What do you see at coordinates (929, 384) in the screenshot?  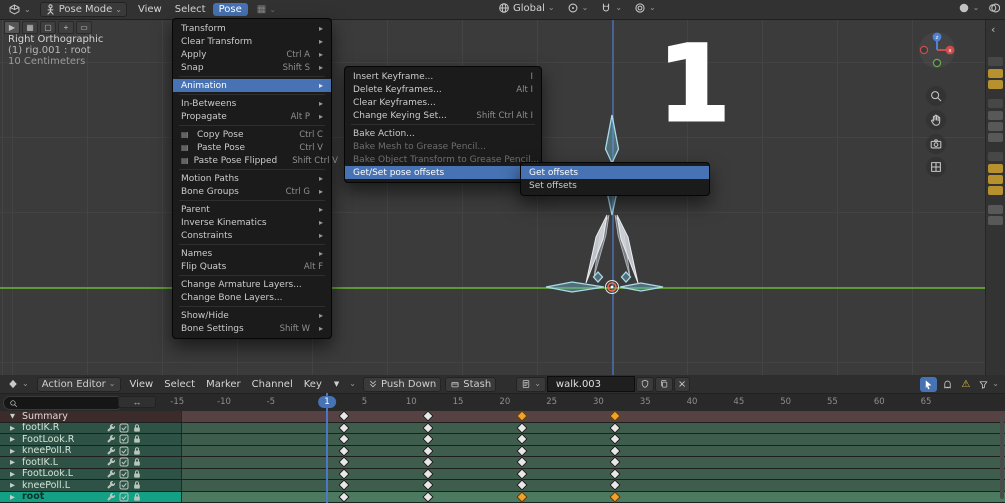 I see `pointer-icon-button` at bounding box center [929, 384].